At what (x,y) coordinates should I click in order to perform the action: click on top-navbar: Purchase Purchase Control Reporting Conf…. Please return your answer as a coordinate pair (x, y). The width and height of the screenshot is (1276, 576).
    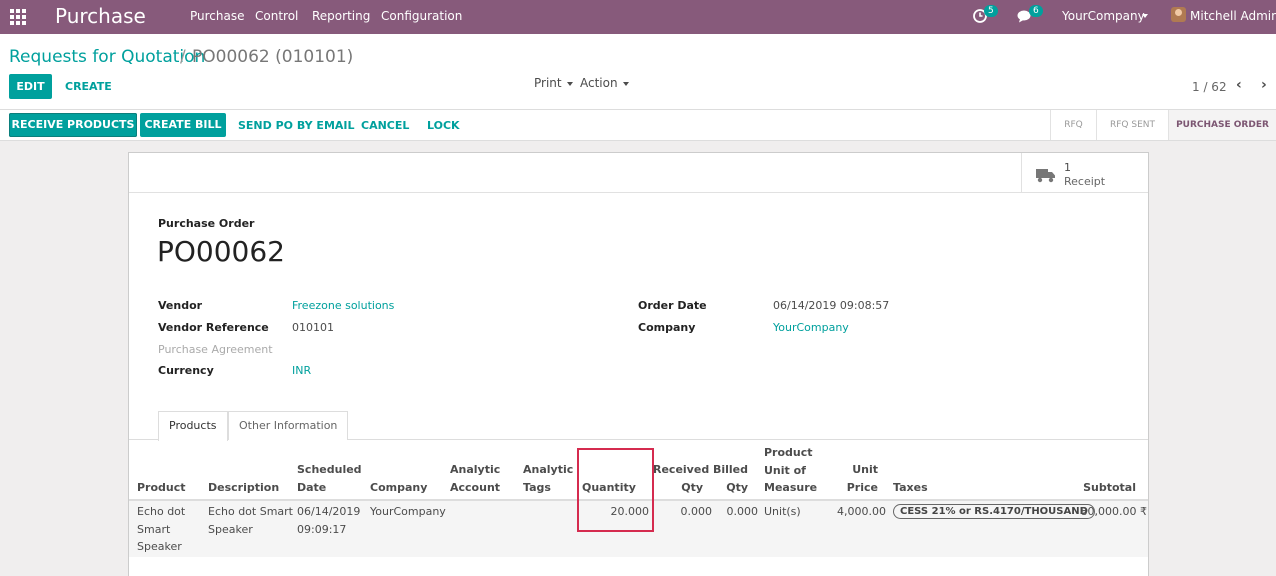
    Looking at the image, I should click on (638, 17).